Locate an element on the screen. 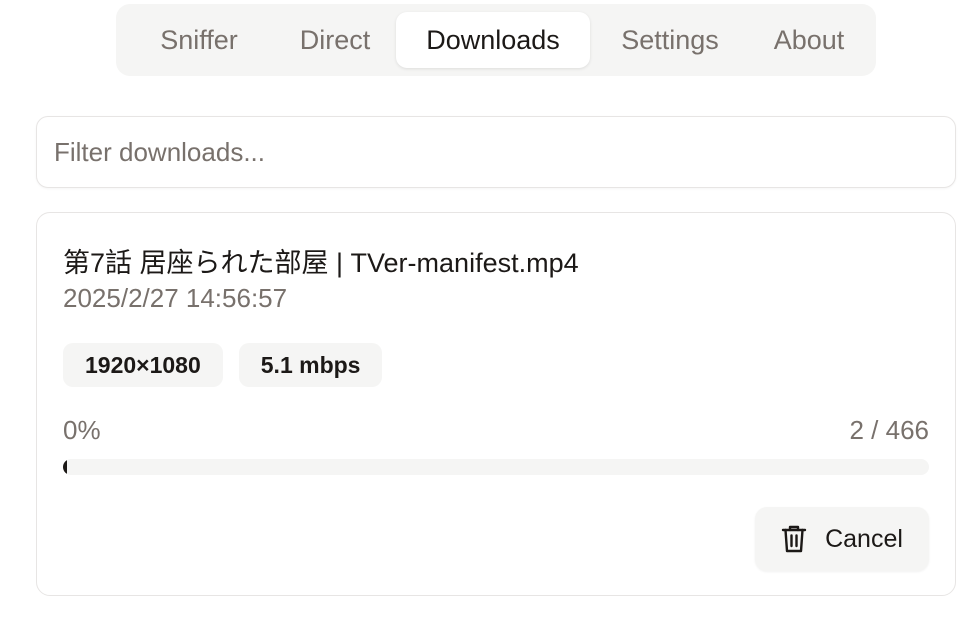 The image size is (964, 642). segment-count: 2 / 466 is located at coordinates (889, 430).